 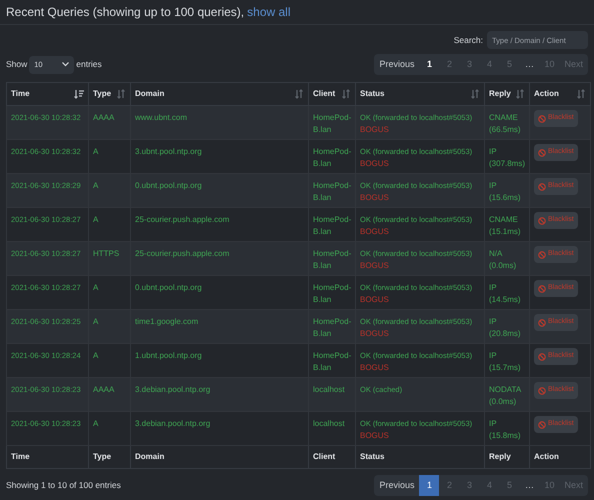 What do you see at coordinates (268, 12) in the screenshot?
I see `show-all-link: show all` at bounding box center [268, 12].